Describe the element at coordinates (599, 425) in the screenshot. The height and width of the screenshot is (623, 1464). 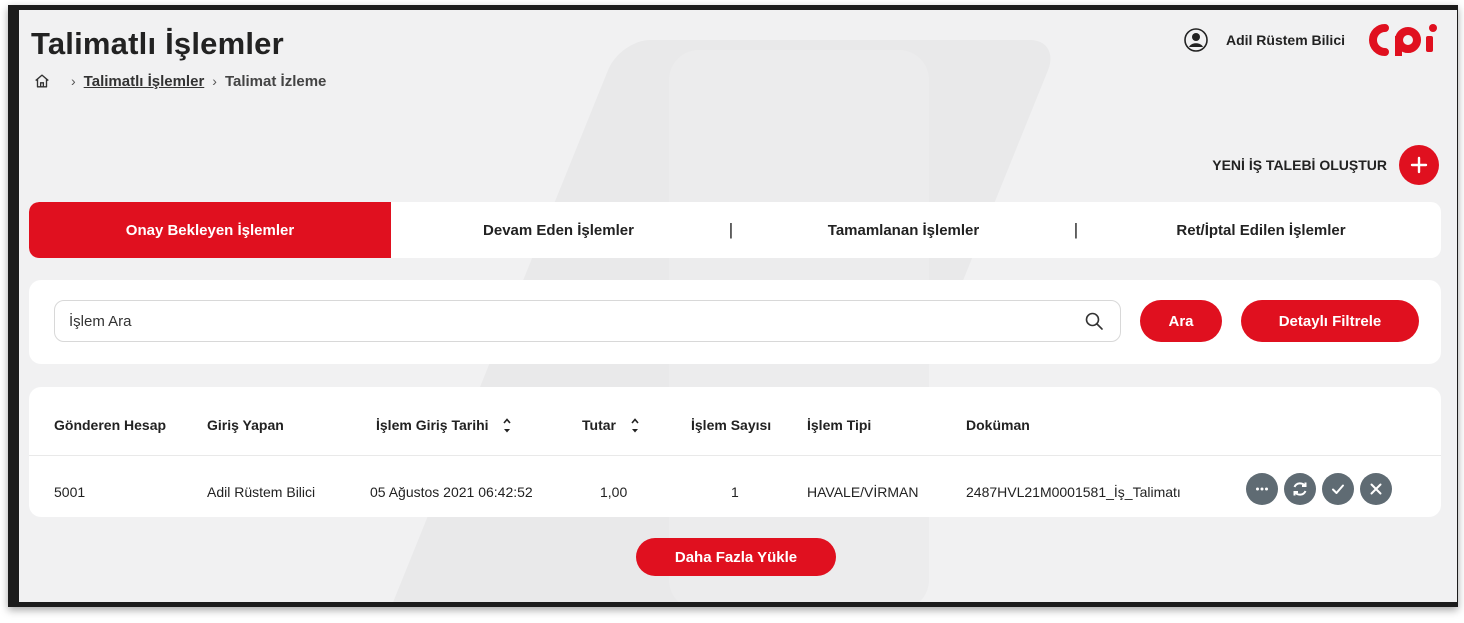
I see `column-header-amount-label: Tutar` at that location.